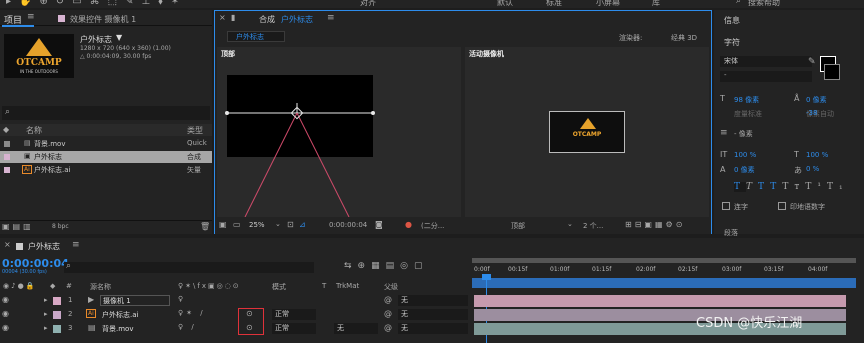 Image resolution: width=864 pixels, height=343 pixels. I want to click on info-title: 信息, so click(732, 20).